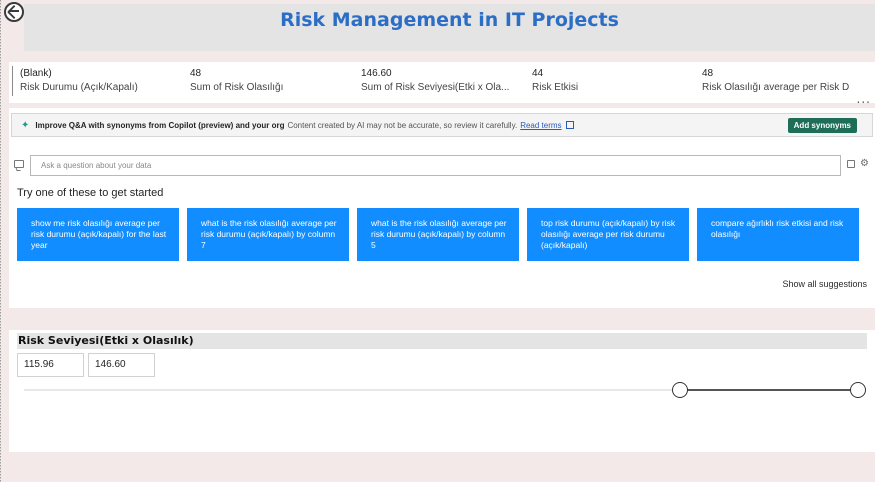  What do you see at coordinates (14, 12) in the screenshot?
I see `app-logo-icon` at bounding box center [14, 12].